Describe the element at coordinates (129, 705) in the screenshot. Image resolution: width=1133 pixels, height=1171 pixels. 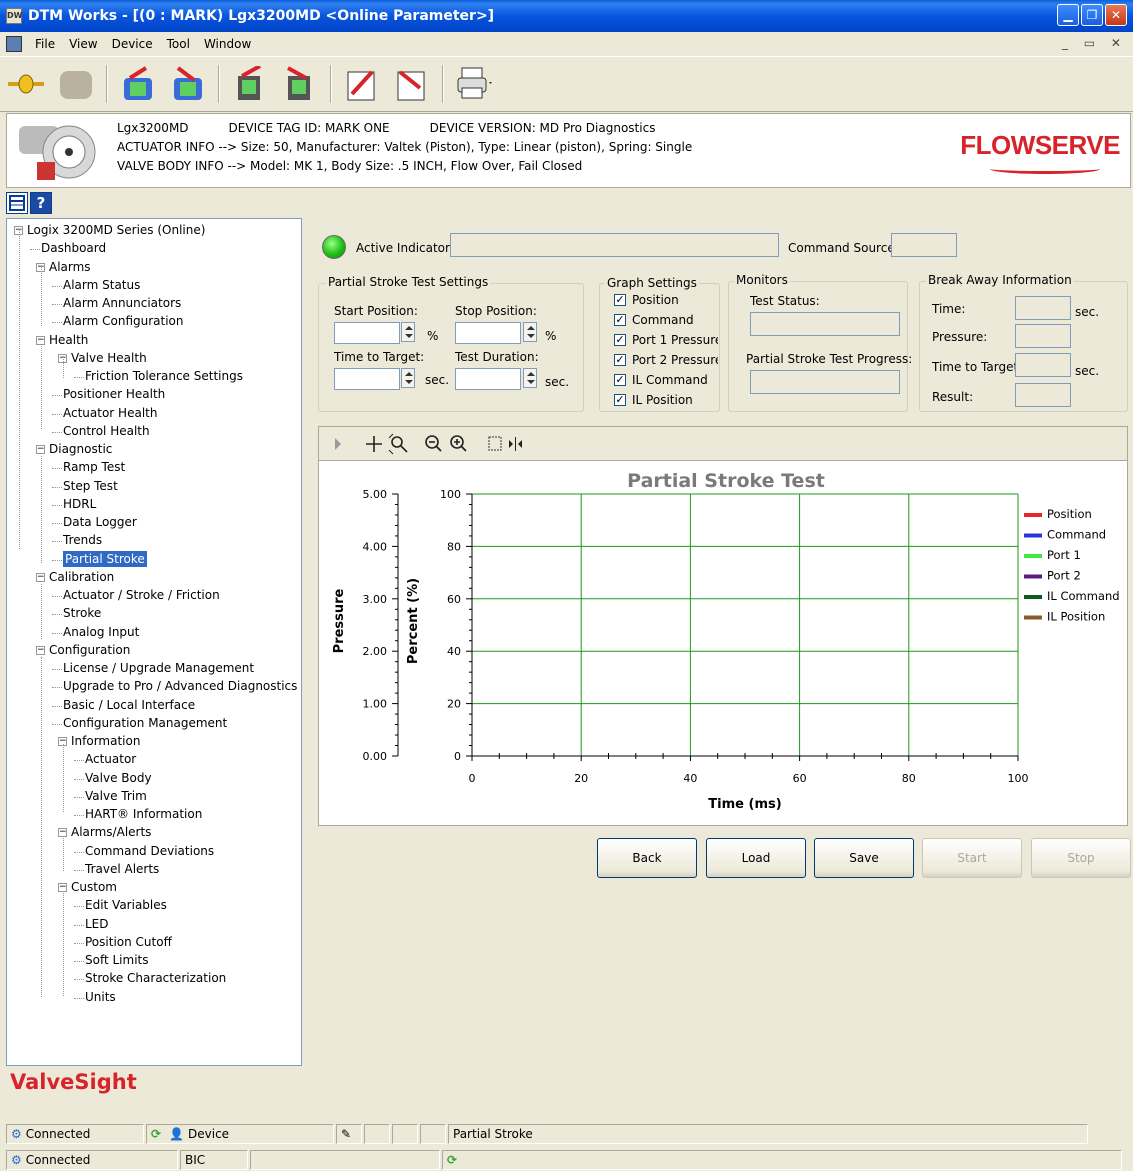
I see `tree-item-basic-local-interface: Basic / Local Interface` at that location.